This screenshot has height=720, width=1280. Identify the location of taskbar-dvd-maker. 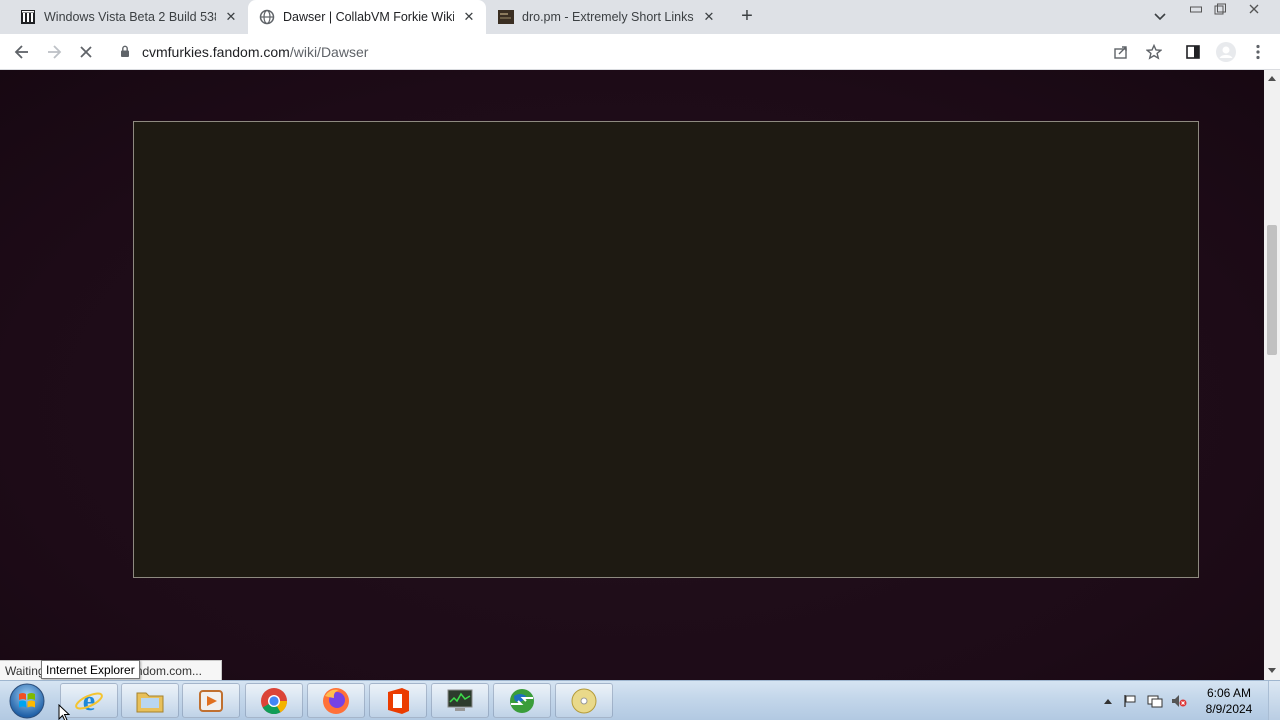
(584, 700).